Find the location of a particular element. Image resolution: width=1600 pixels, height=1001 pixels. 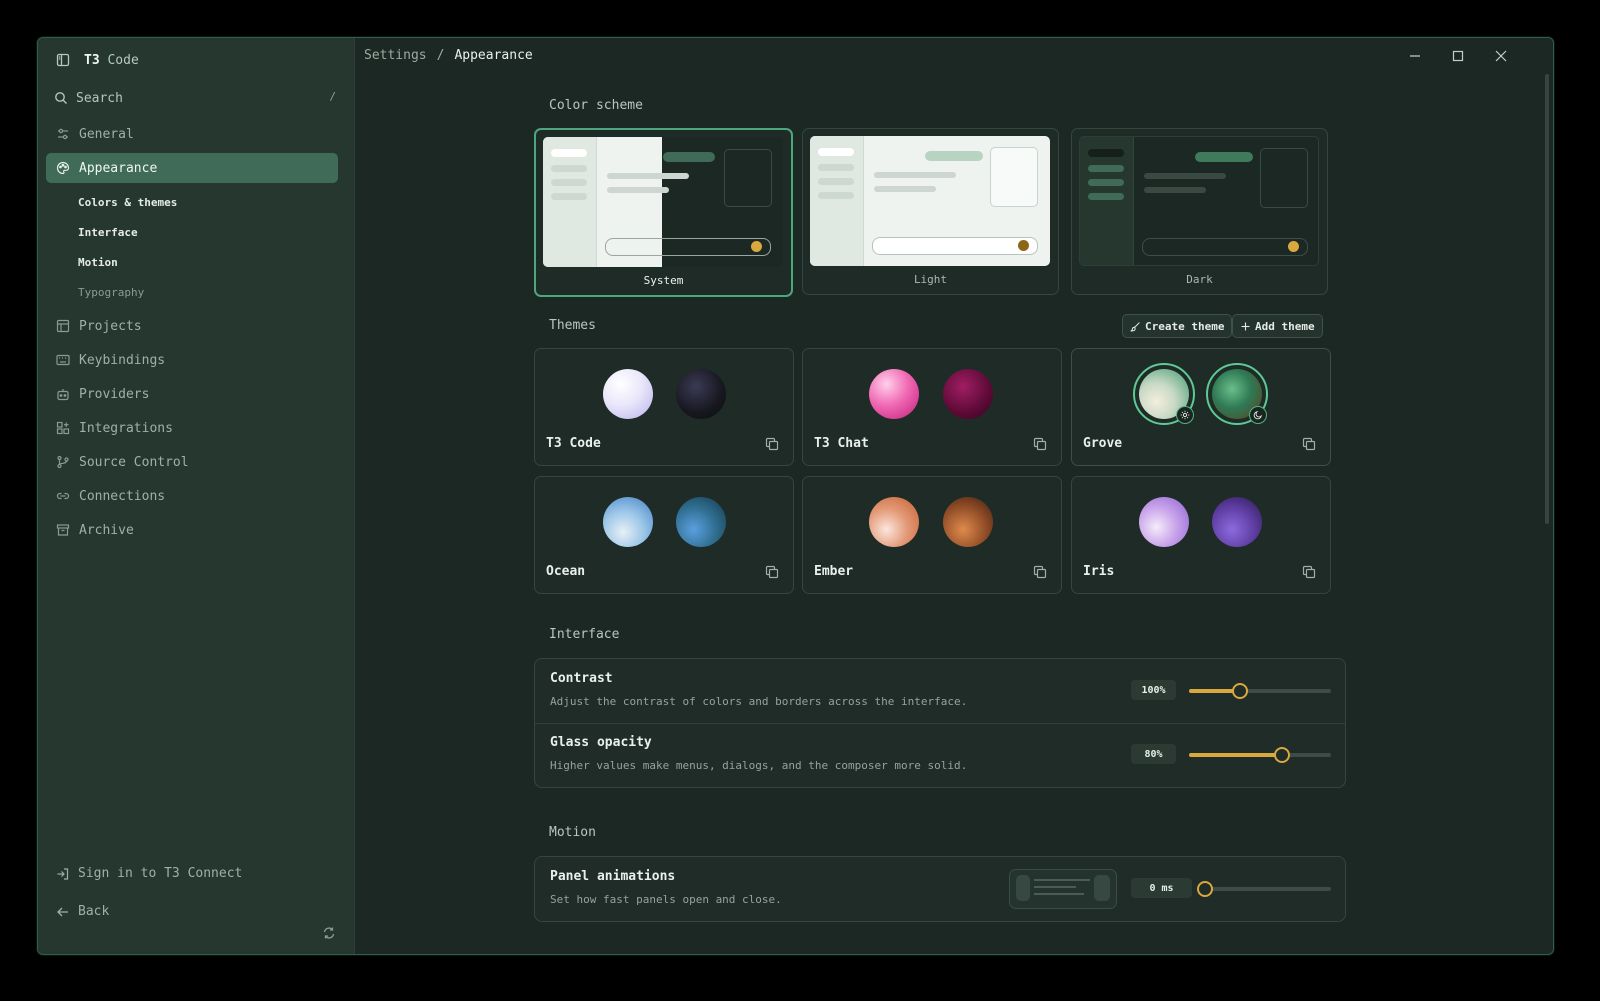

archive-icon is located at coordinates (63, 530).